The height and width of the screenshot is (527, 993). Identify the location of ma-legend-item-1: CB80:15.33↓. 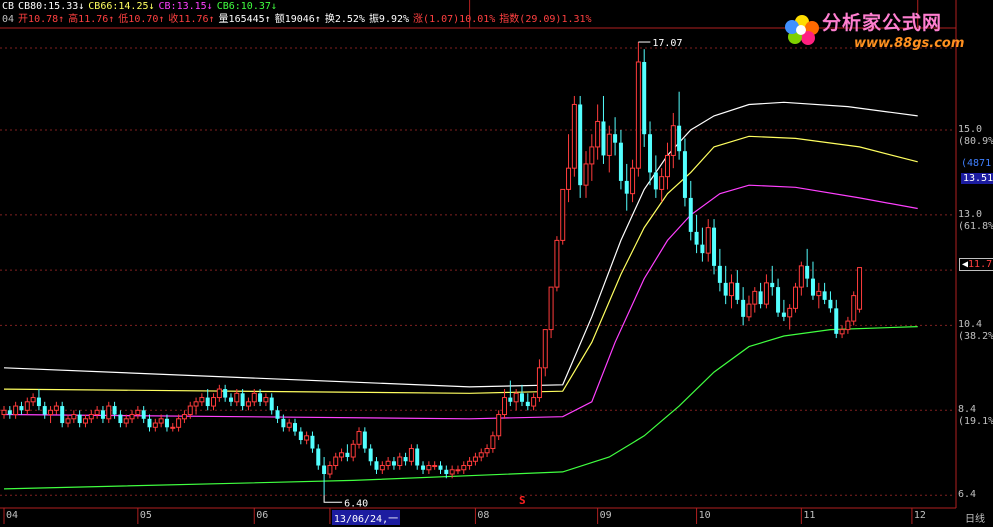
(51, 6).